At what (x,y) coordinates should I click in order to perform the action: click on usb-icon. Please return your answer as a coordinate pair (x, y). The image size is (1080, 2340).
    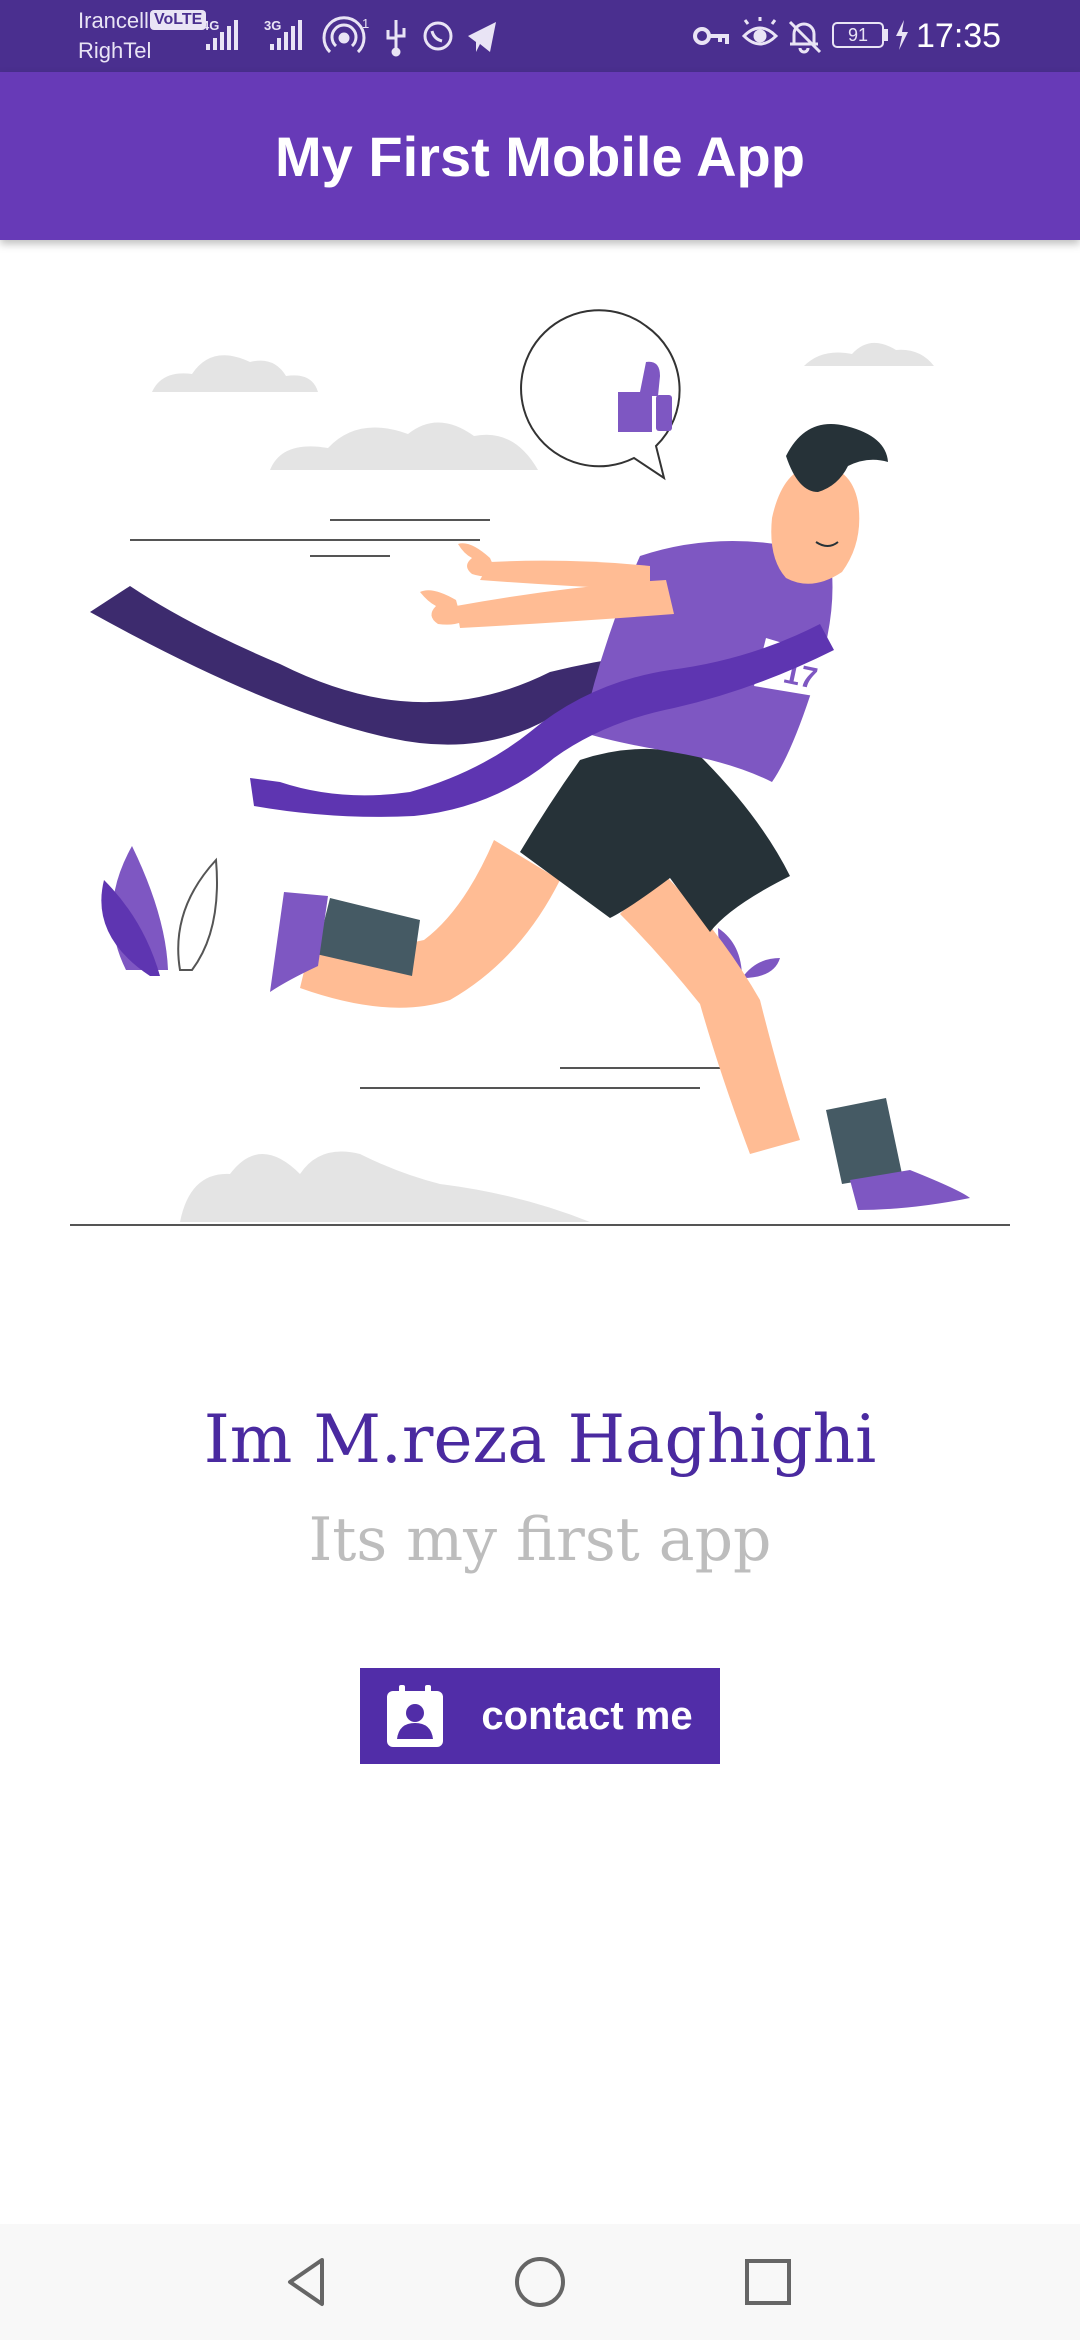
    Looking at the image, I should click on (396, 38).